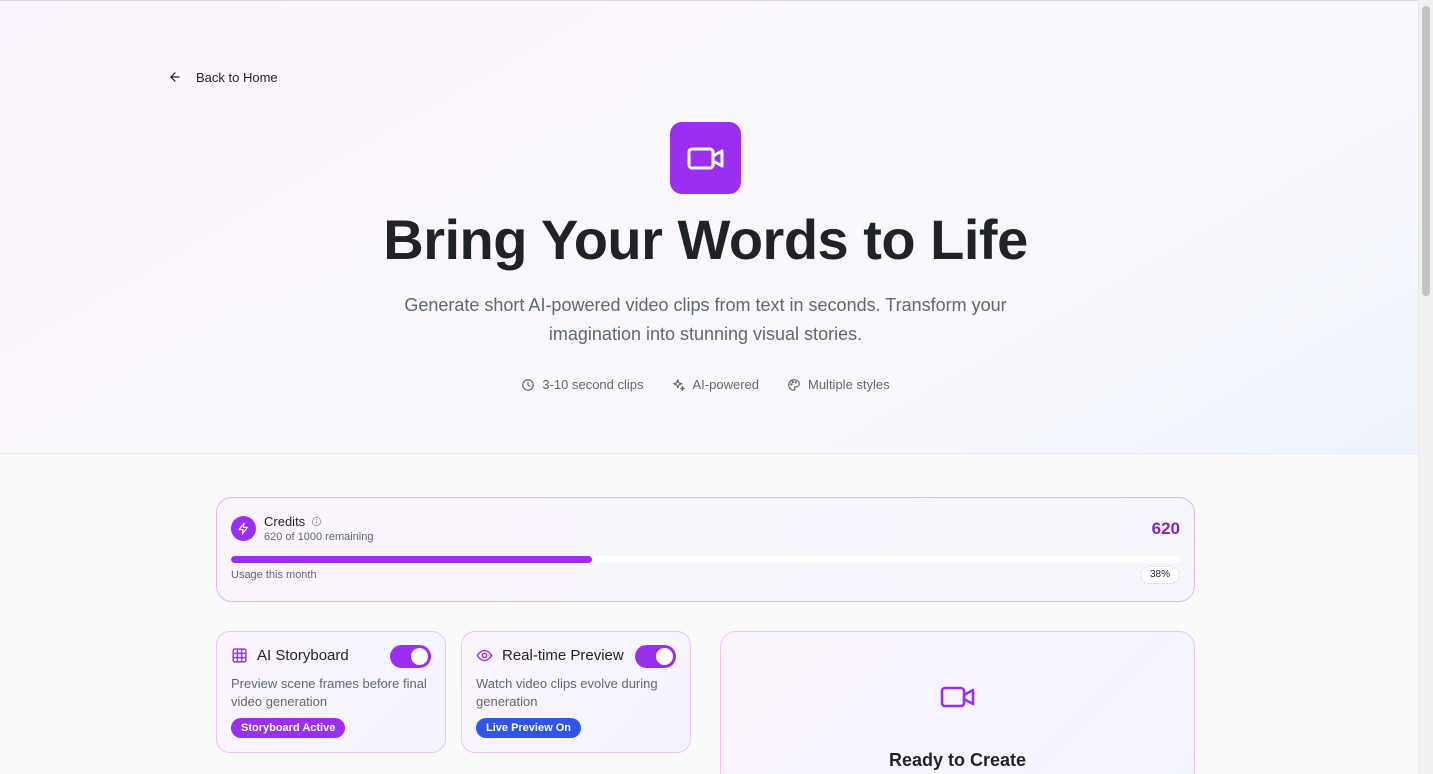 This screenshot has height=774, width=1433. Describe the element at coordinates (794, 384) in the screenshot. I see `palette-icon` at that location.